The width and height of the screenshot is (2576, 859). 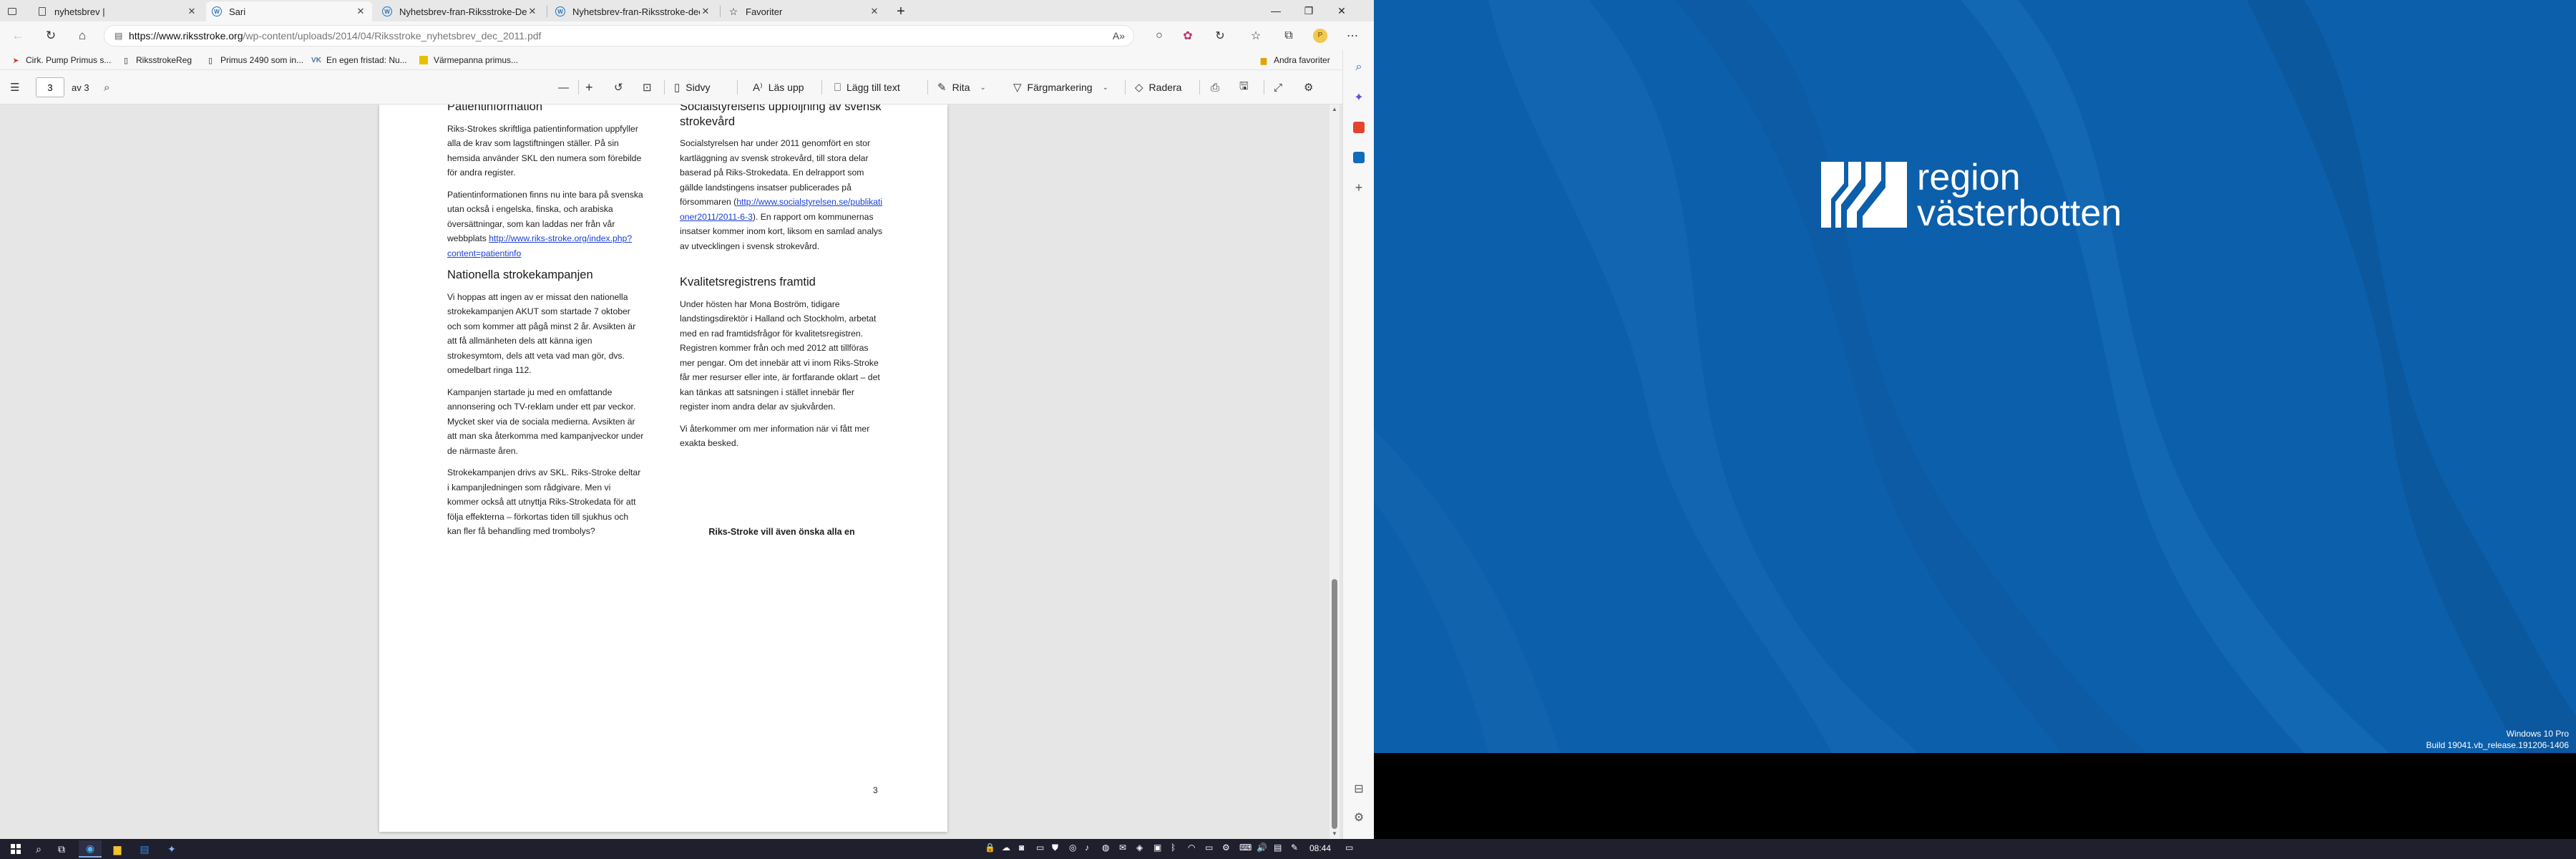 I want to click on shield-icon: ⛊, so click(x=1055, y=848).